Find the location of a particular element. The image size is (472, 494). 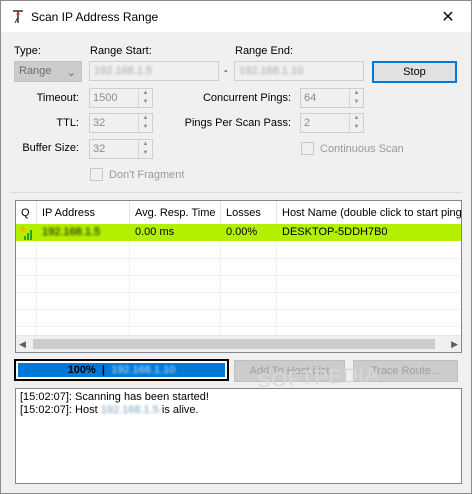

progress-text: 100% | 192.168.1.10 is located at coordinates (121, 370).